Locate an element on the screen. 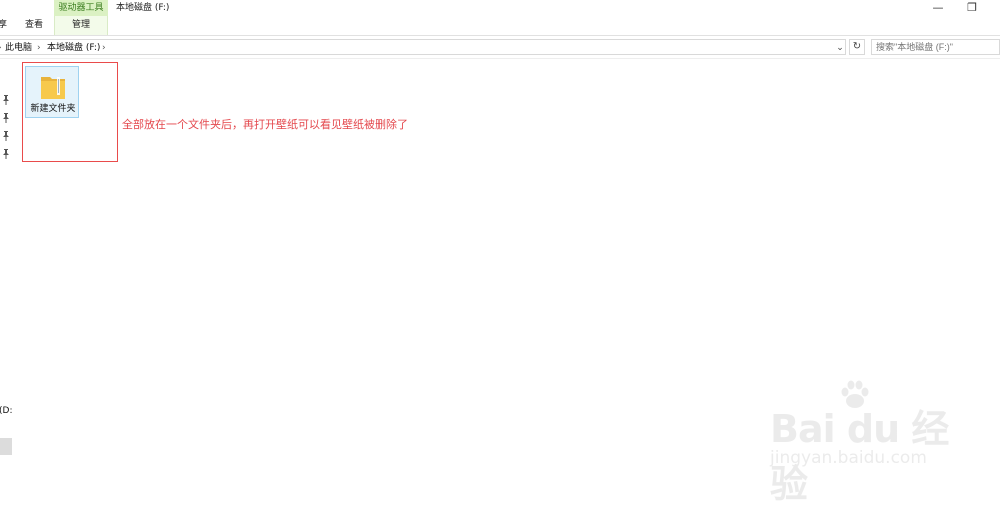 This screenshot has width=1000, height=508. ribbon: 享 查看 驱动器工具 管理 本地磁盘 (F:) — ❐ is located at coordinates (500, 18).